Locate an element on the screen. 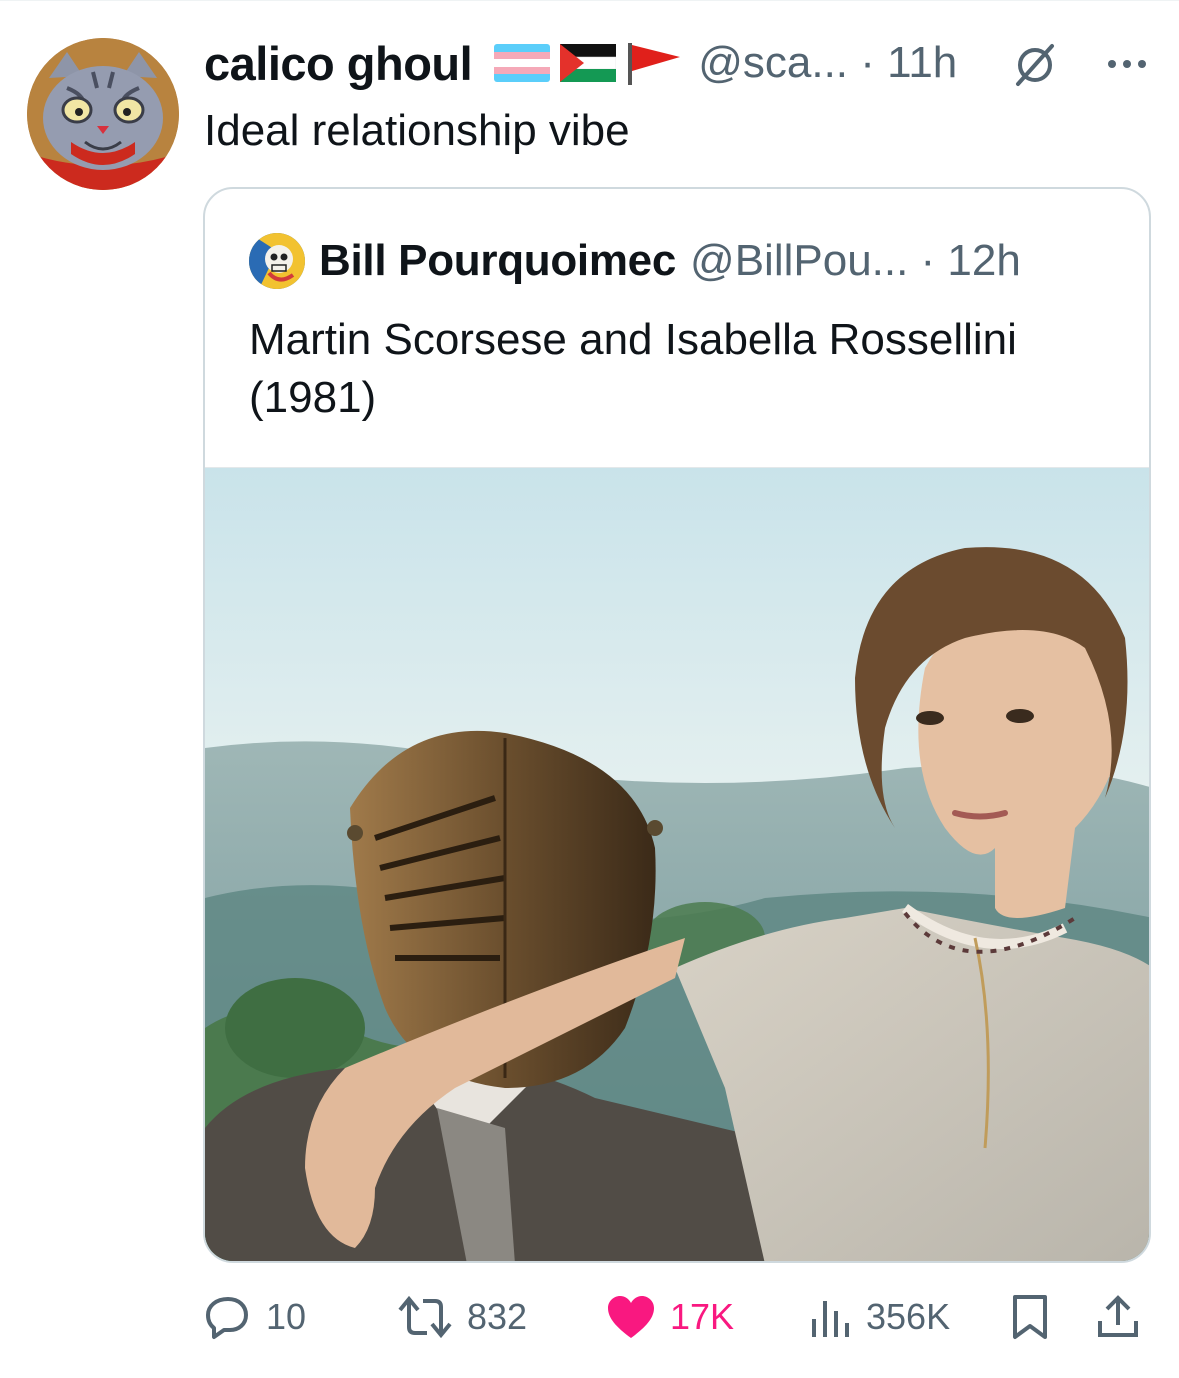 The image size is (1179, 1378). tweet-header: calico ghoul @sca... · 11h is located at coordinates (679, 63).